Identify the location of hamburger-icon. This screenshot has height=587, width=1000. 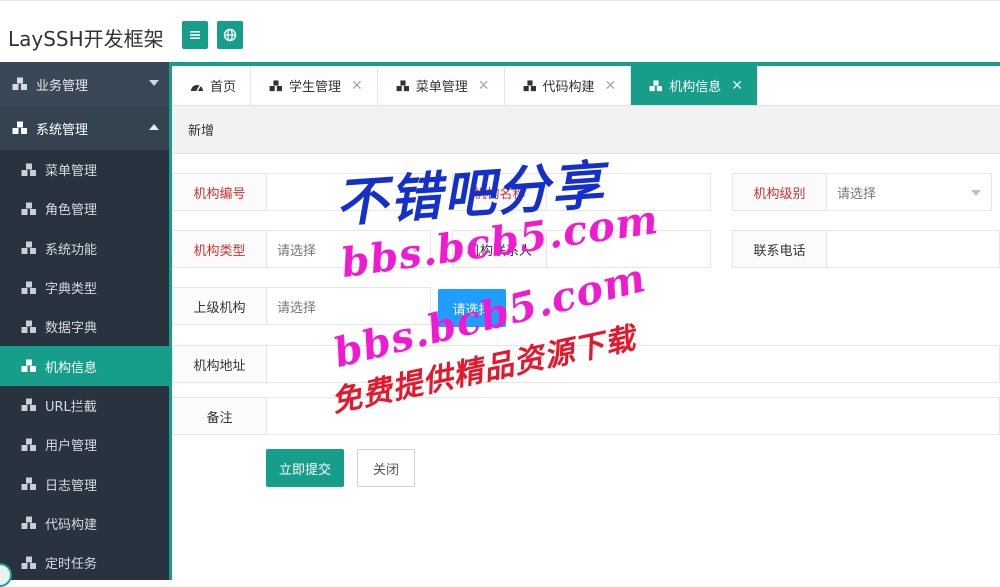
(195, 35).